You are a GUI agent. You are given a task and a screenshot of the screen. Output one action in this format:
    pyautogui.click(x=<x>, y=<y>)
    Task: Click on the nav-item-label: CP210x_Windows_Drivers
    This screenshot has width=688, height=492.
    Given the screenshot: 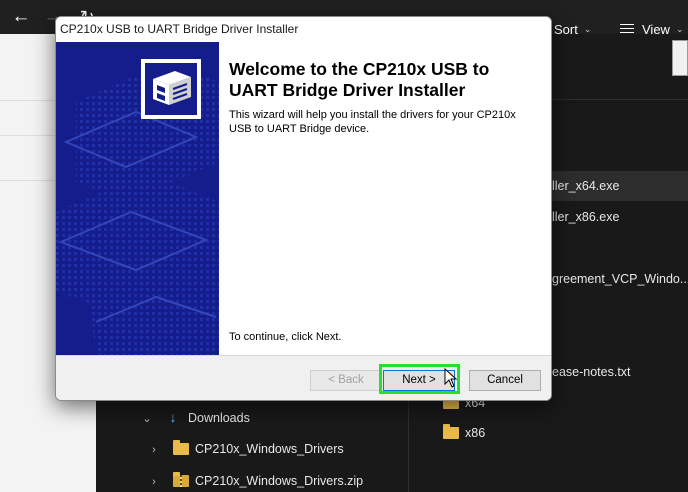 What is the action you would take?
    pyautogui.click(x=269, y=449)
    